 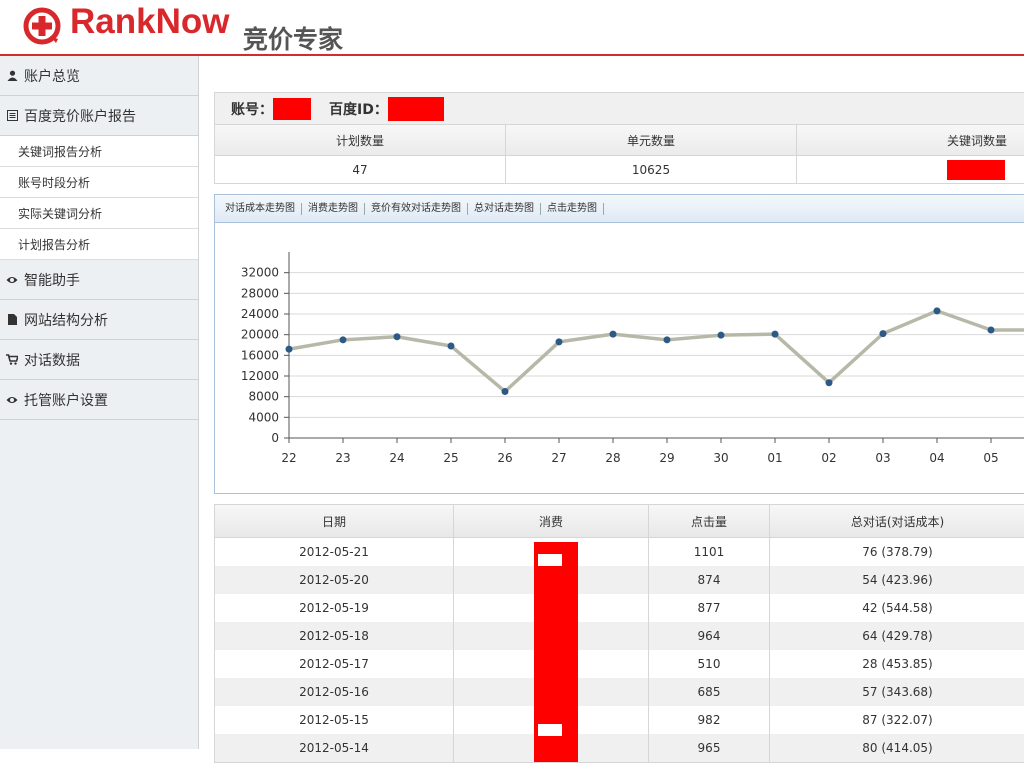 I want to click on redacted-baidu-id, so click(x=415, y=108).